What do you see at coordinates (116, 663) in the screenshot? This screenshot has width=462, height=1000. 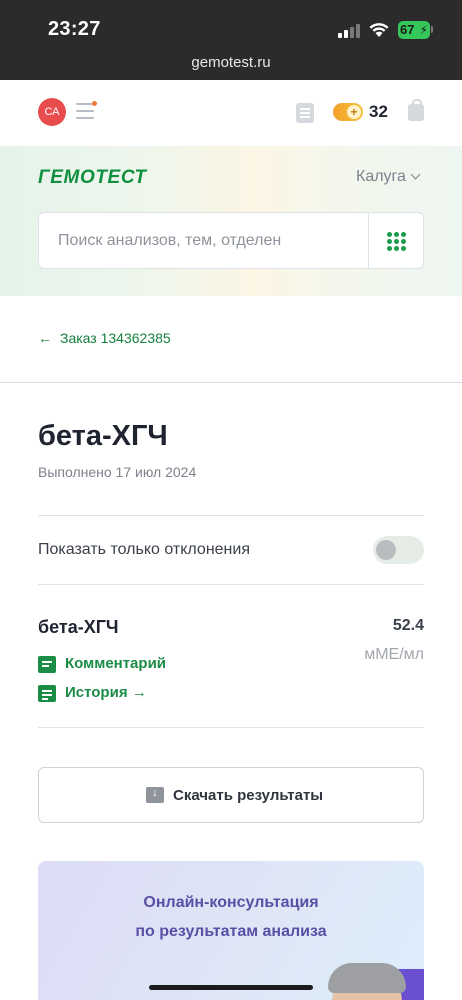 I see `comment-label: Комментарий` at bounding box center [116, 663].